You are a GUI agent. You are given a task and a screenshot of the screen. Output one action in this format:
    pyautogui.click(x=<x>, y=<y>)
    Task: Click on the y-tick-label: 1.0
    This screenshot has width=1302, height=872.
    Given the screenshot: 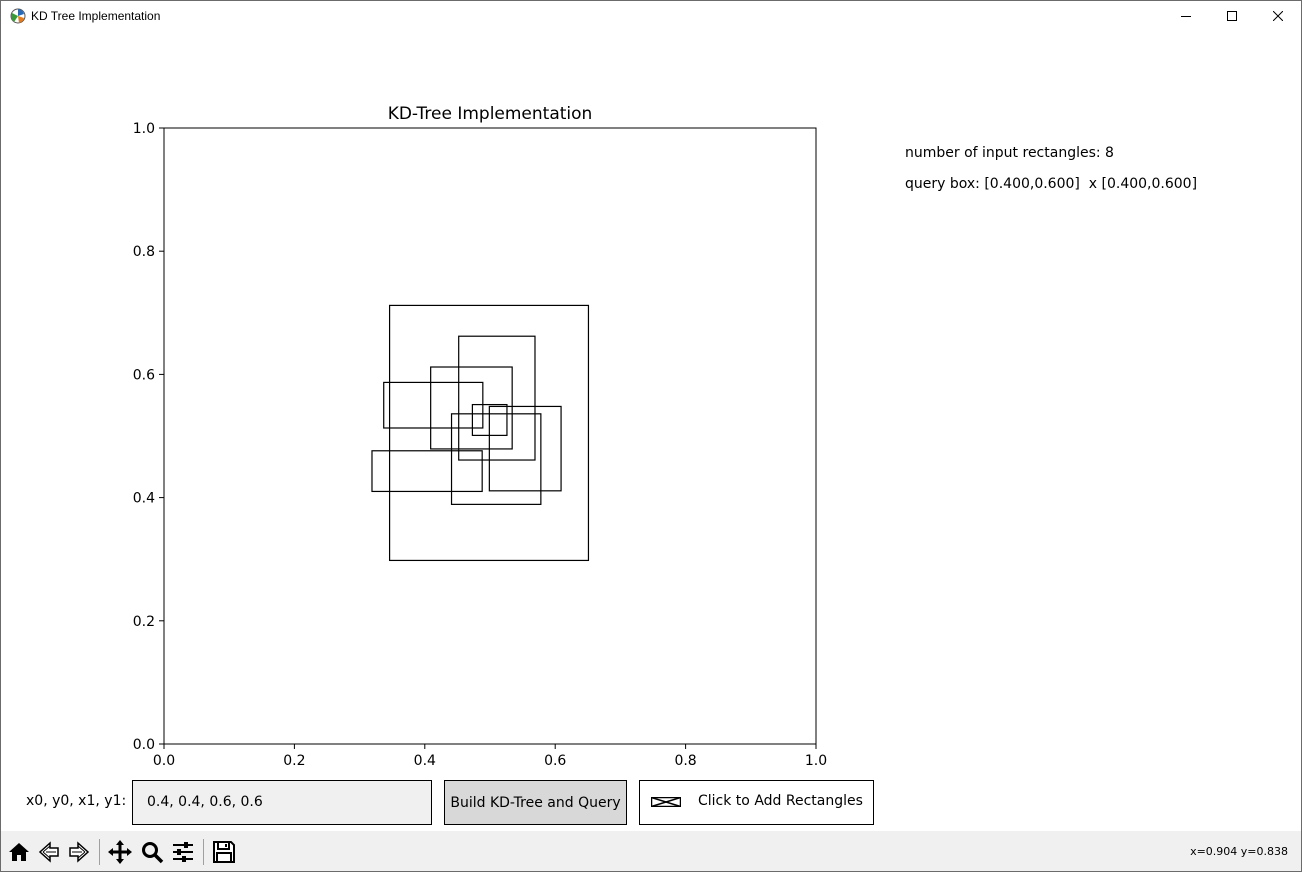 What is the action you would take?
    pyautogui.click(x=144, y=129)
    